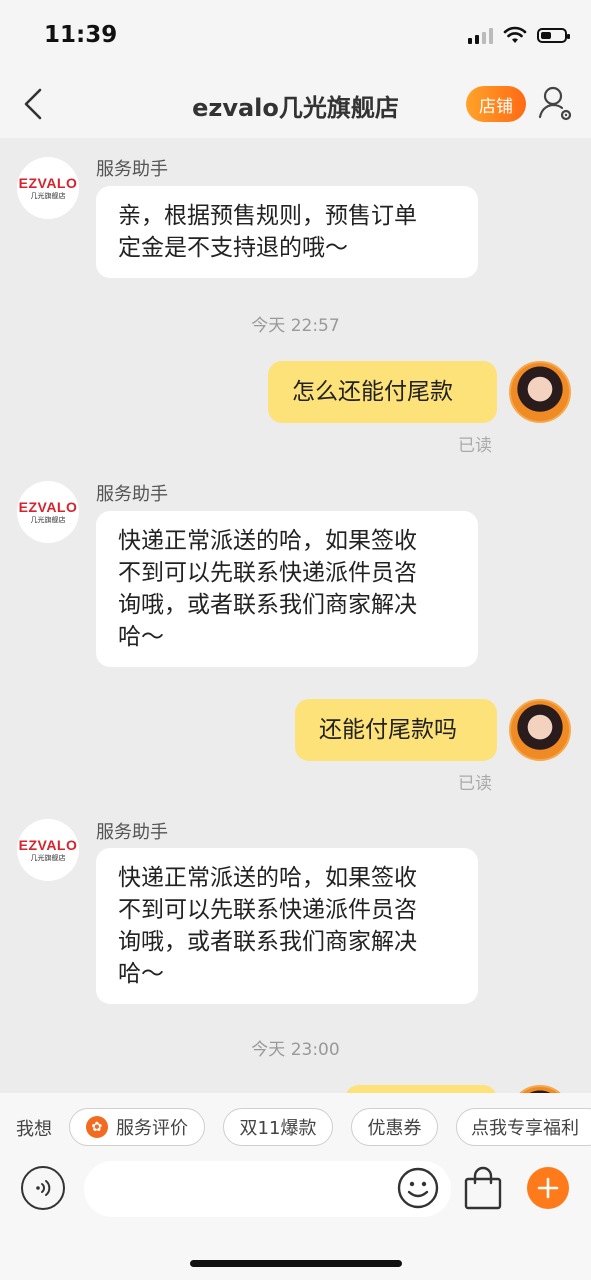  What do you see at coordinates (267, 216) in the screenshot?
I see `message-line: 亲，根据预售规则，预售订单` at bounding box center [267, 216].